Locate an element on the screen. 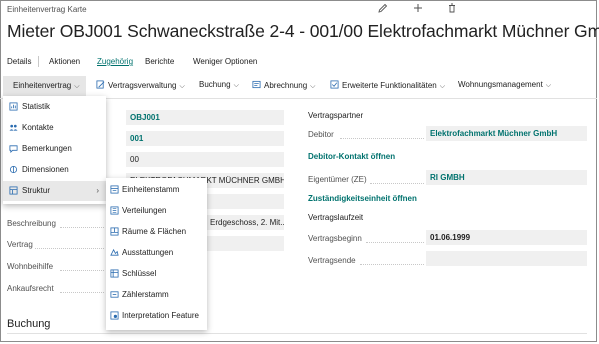  menu-item-bemerkungen-label: Bemerkungen is located at coordinates (47, 148).